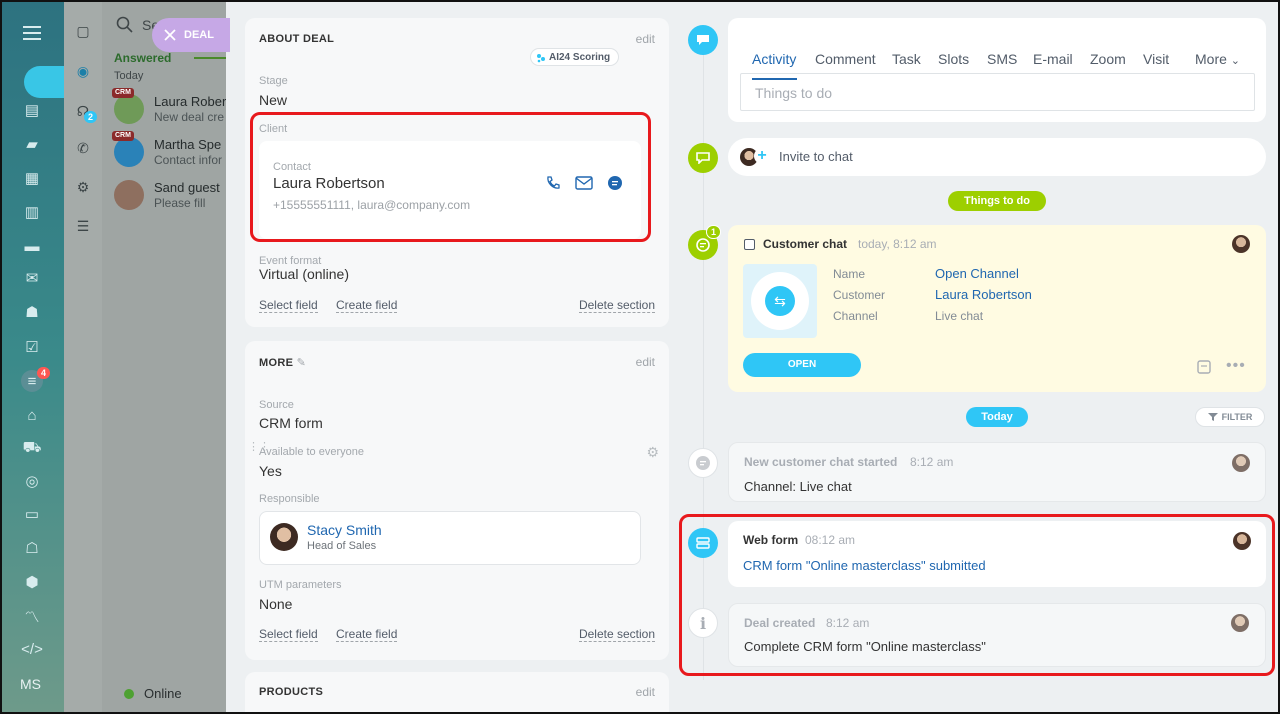 Image resolution: width=1280 pixels, height=714 pixels. Describe the element at coordinates (32, 514) in the screenshot. I see `id-card-icon: ▭` at that location.